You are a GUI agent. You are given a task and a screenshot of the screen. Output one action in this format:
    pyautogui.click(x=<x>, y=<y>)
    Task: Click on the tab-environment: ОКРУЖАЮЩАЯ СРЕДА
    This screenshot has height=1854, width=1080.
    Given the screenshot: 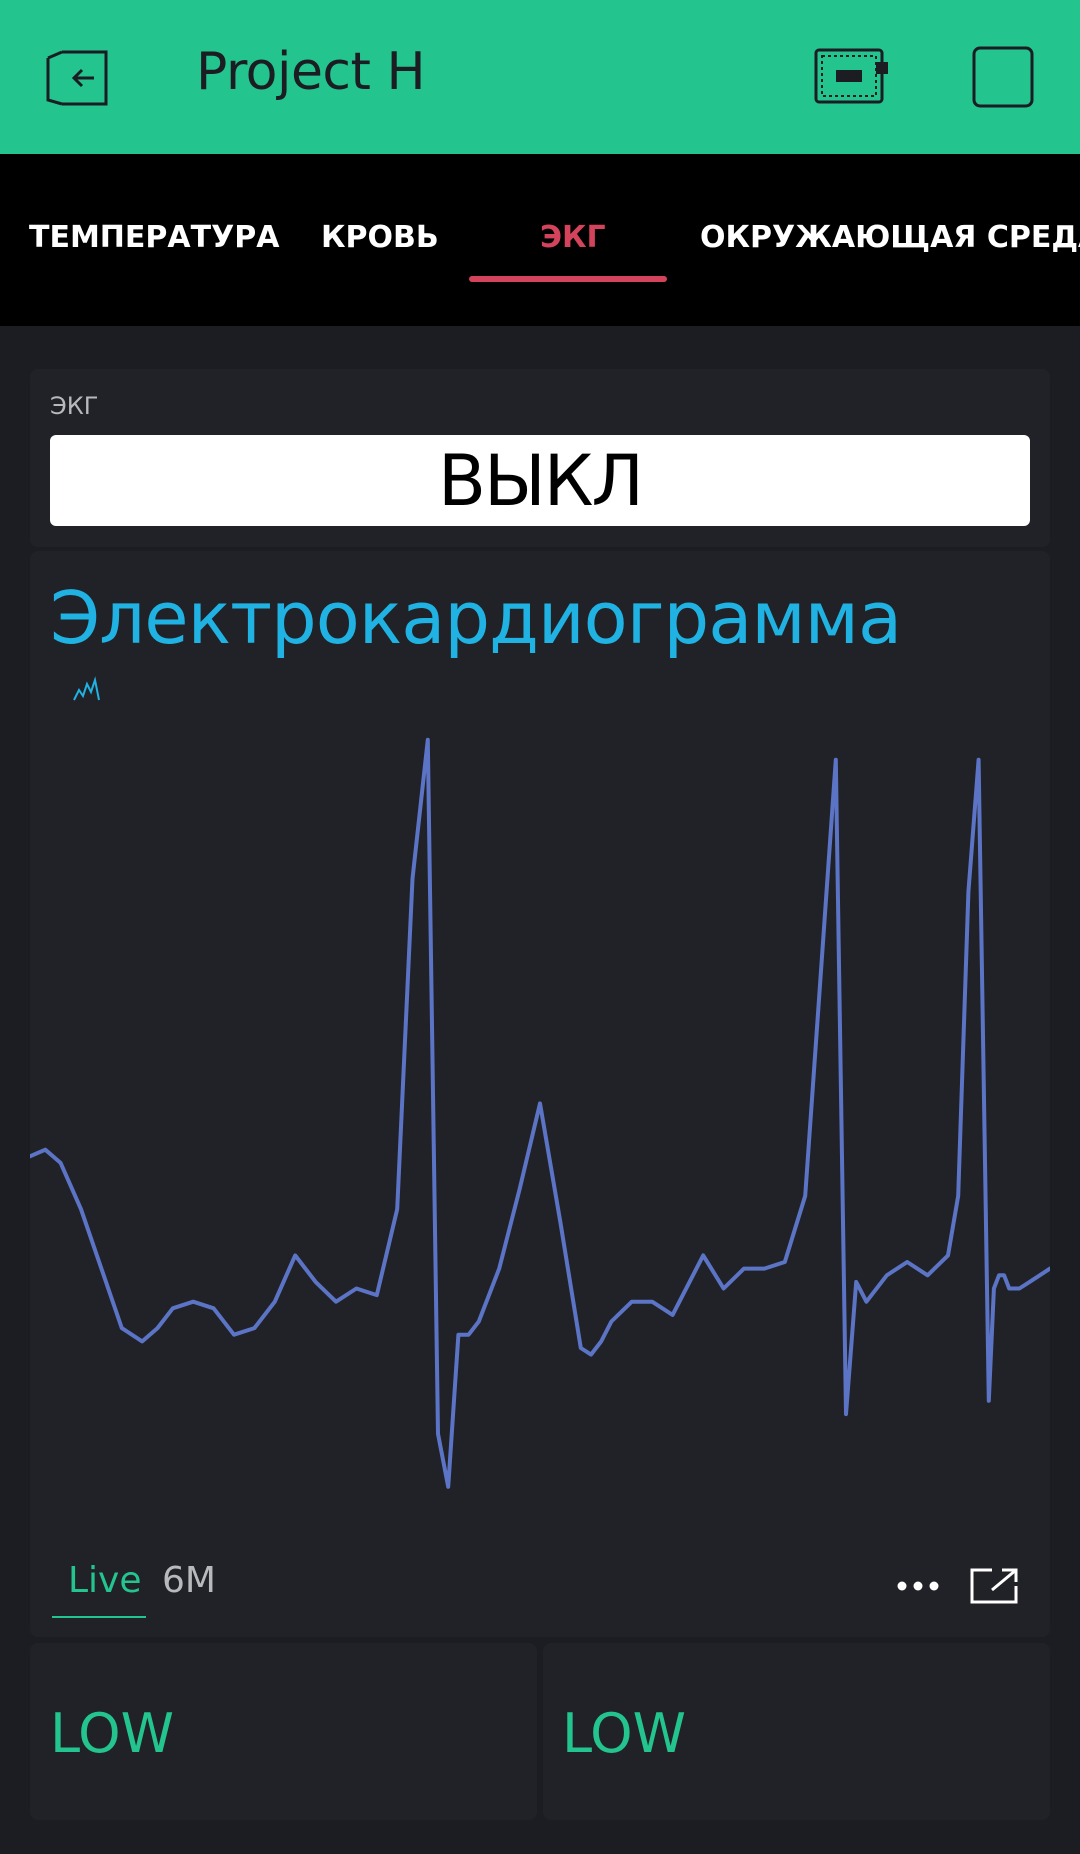 What is the action you would take?
    pyautogui.click(x=890, y=245)
    